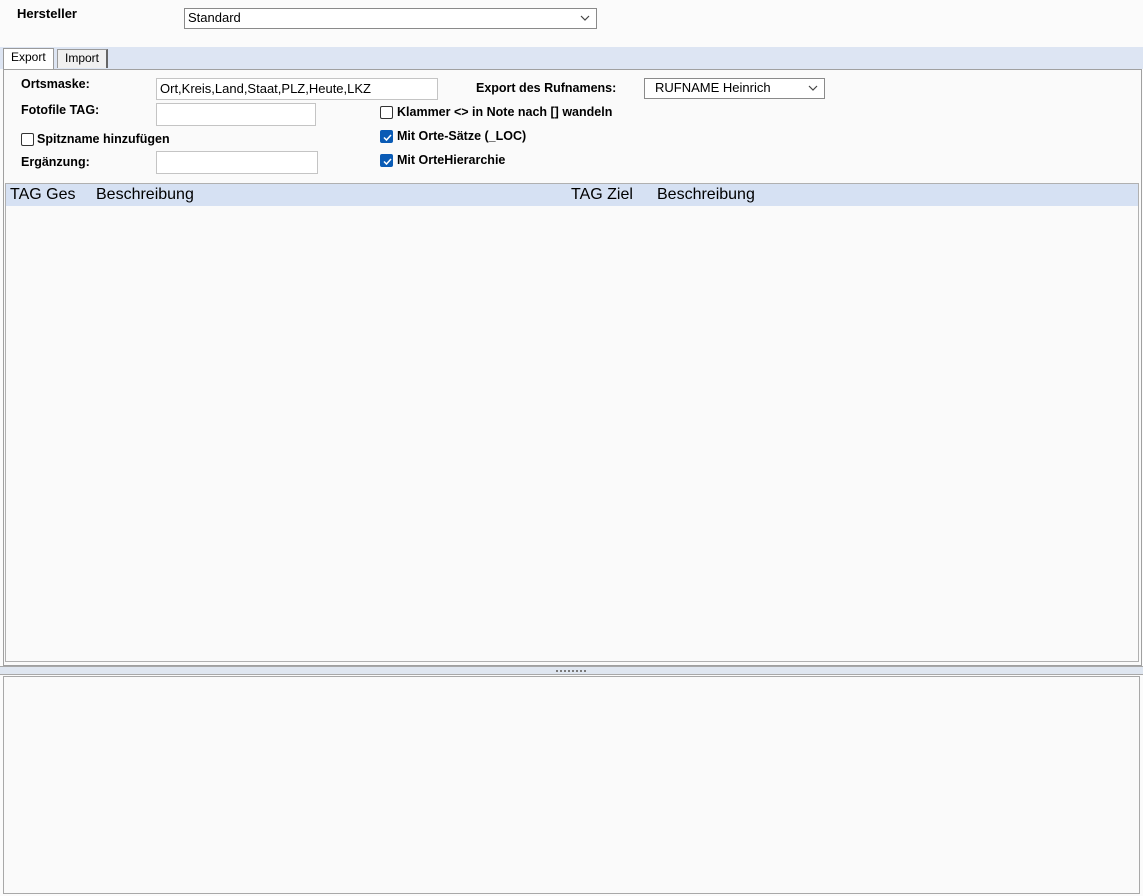 This screenshot has width=1143, height=896. I want to click on rufname-label: Export des Rufnamens:, so click(546, 88).